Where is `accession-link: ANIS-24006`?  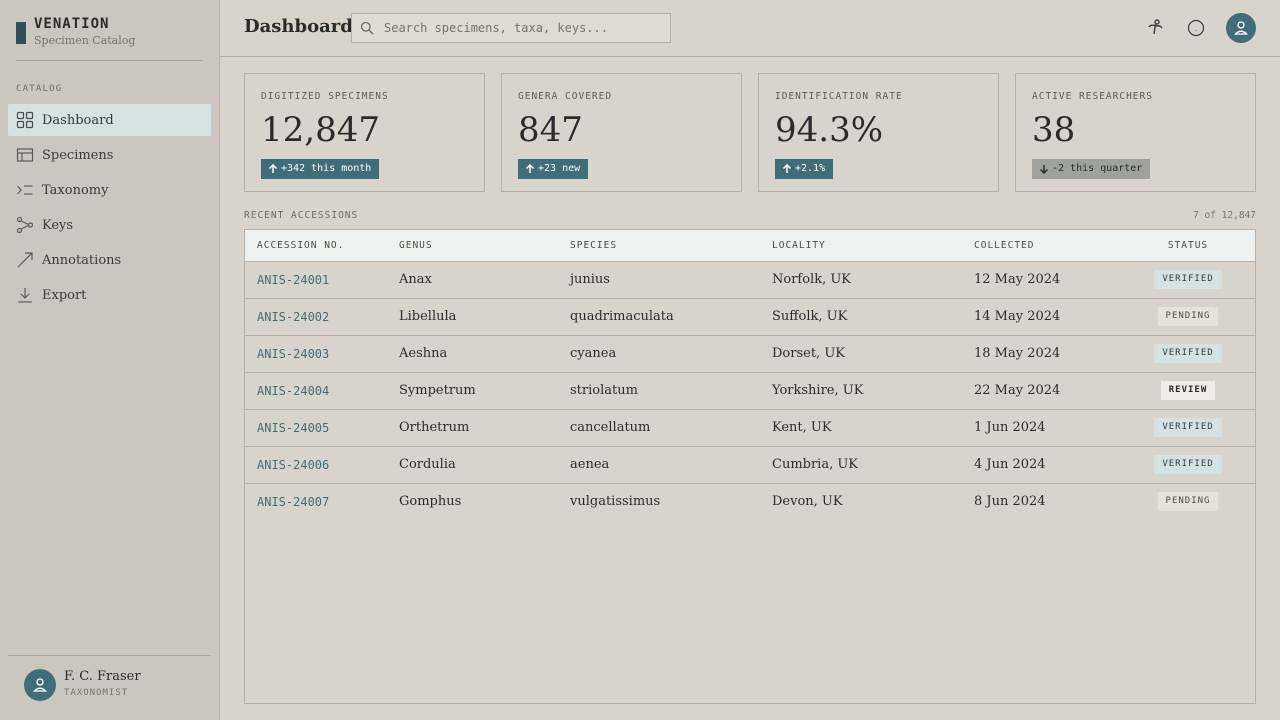 accession-link: ANIS-24006 is located at coordinates (316, 464).